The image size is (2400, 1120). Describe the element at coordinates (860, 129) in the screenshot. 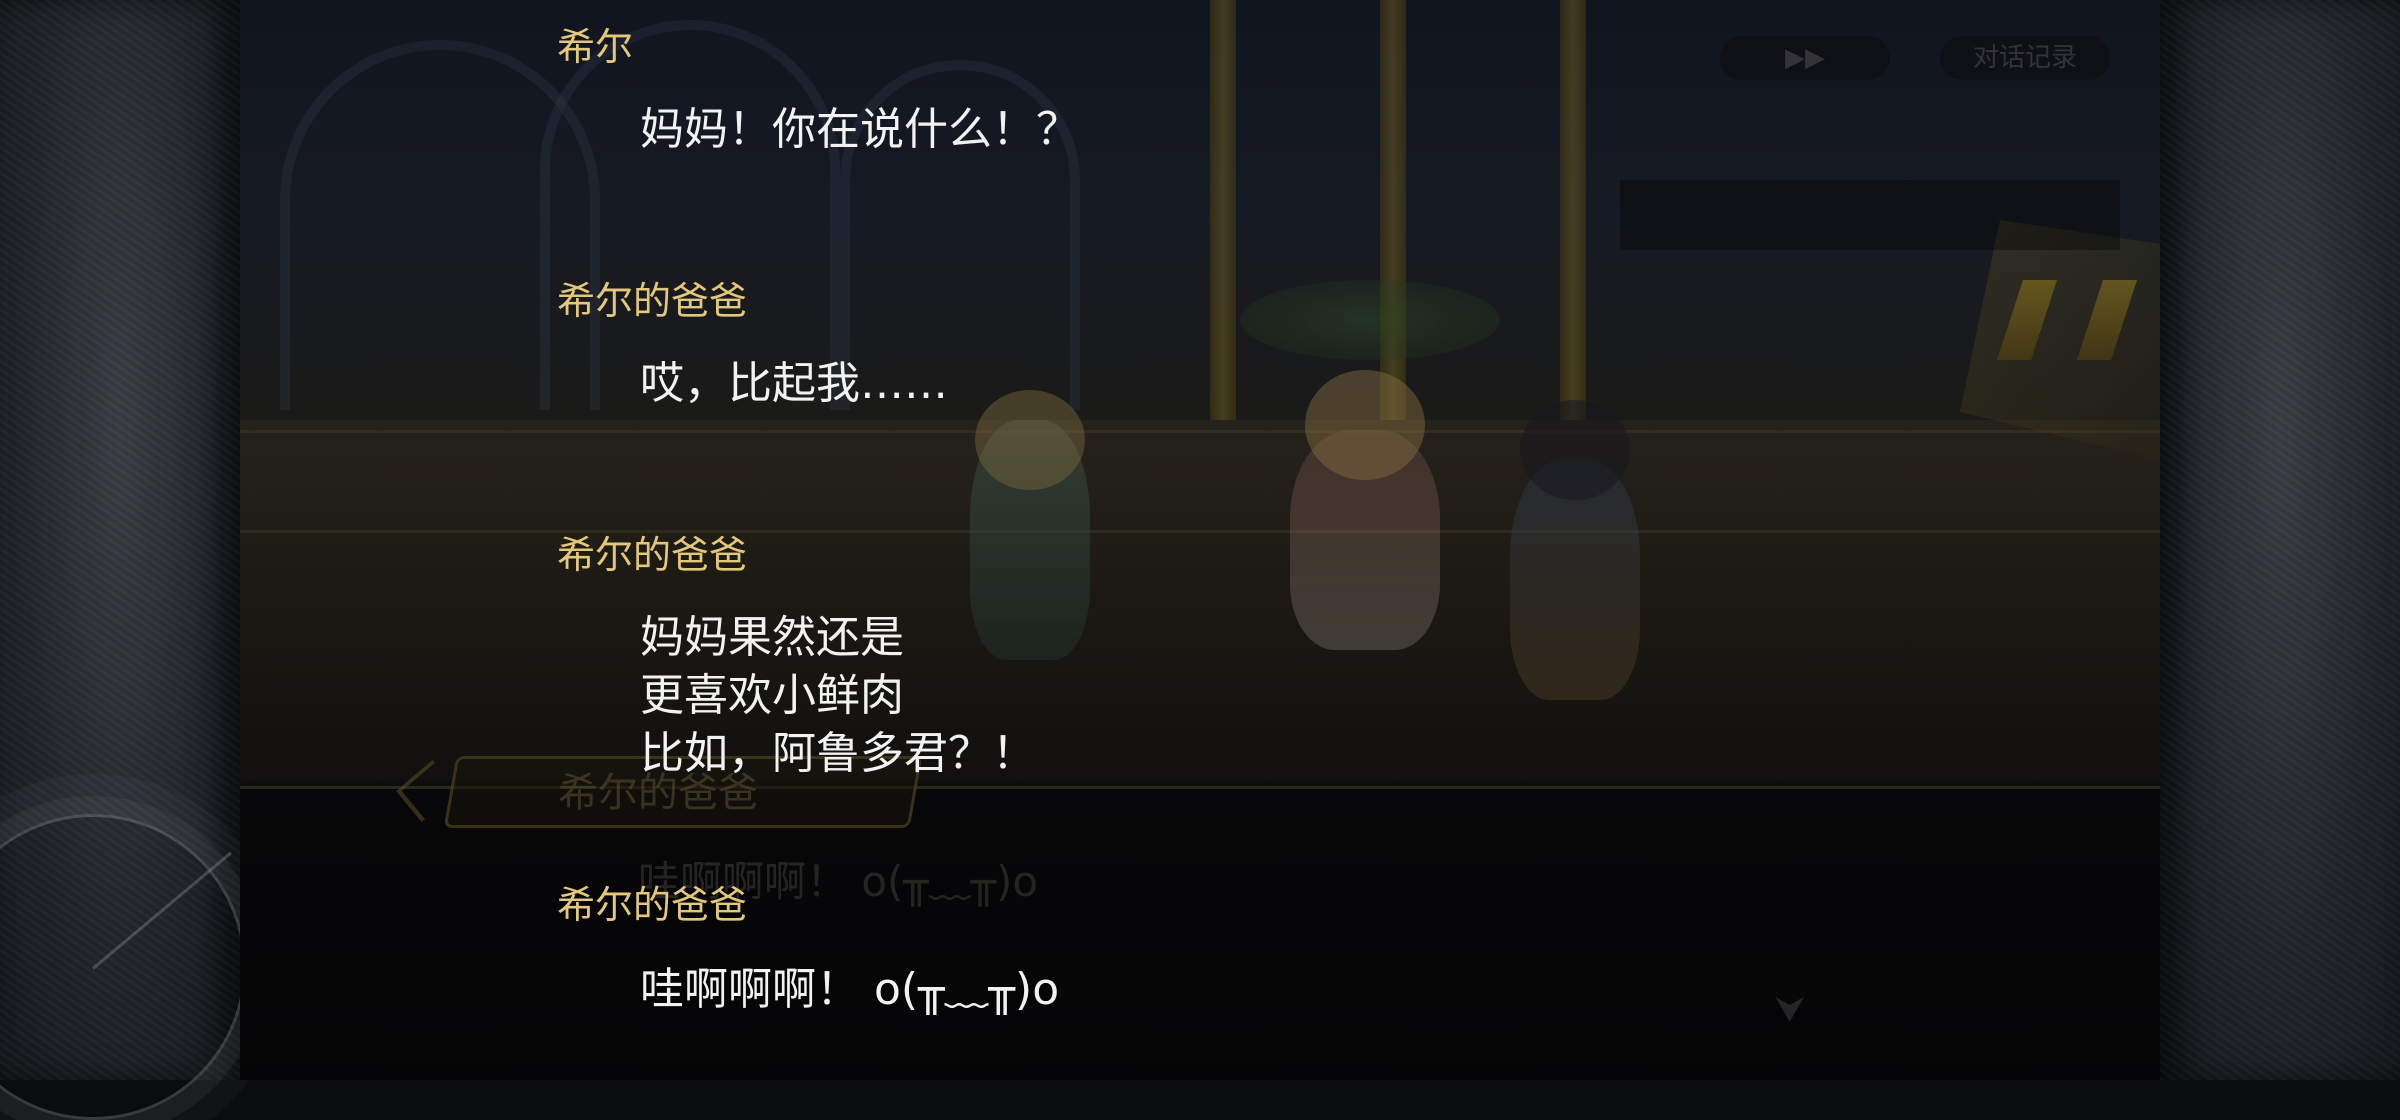

I see `log-line: 妈妈！你在说什么！？` at that location.